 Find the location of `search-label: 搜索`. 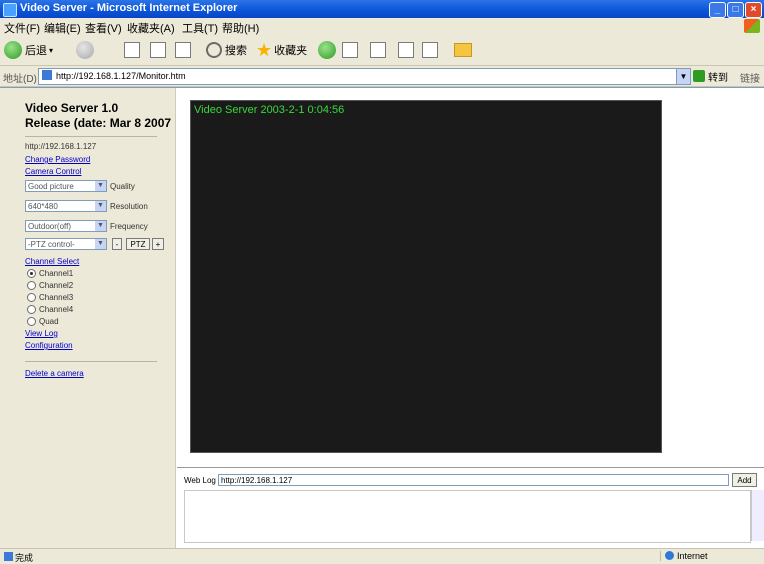

search-label: 搜索 is located at coordinates (236, 51).